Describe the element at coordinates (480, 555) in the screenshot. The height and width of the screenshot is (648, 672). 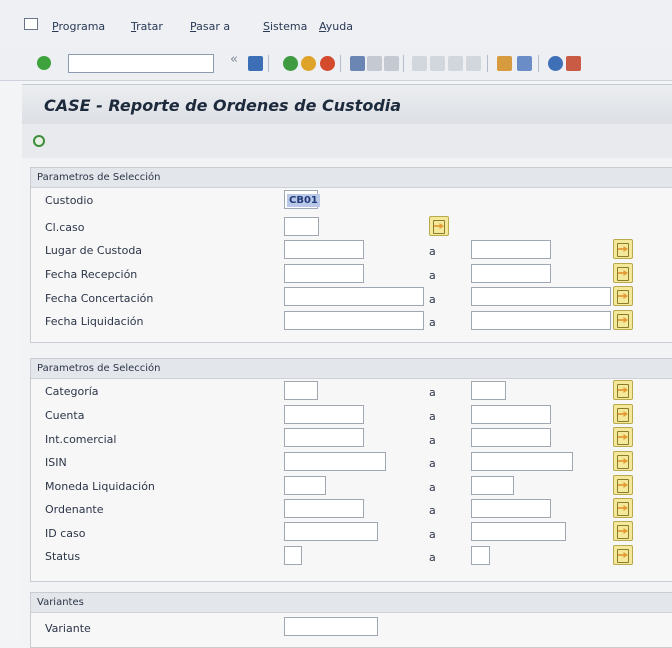
I see `status-to` at that location.